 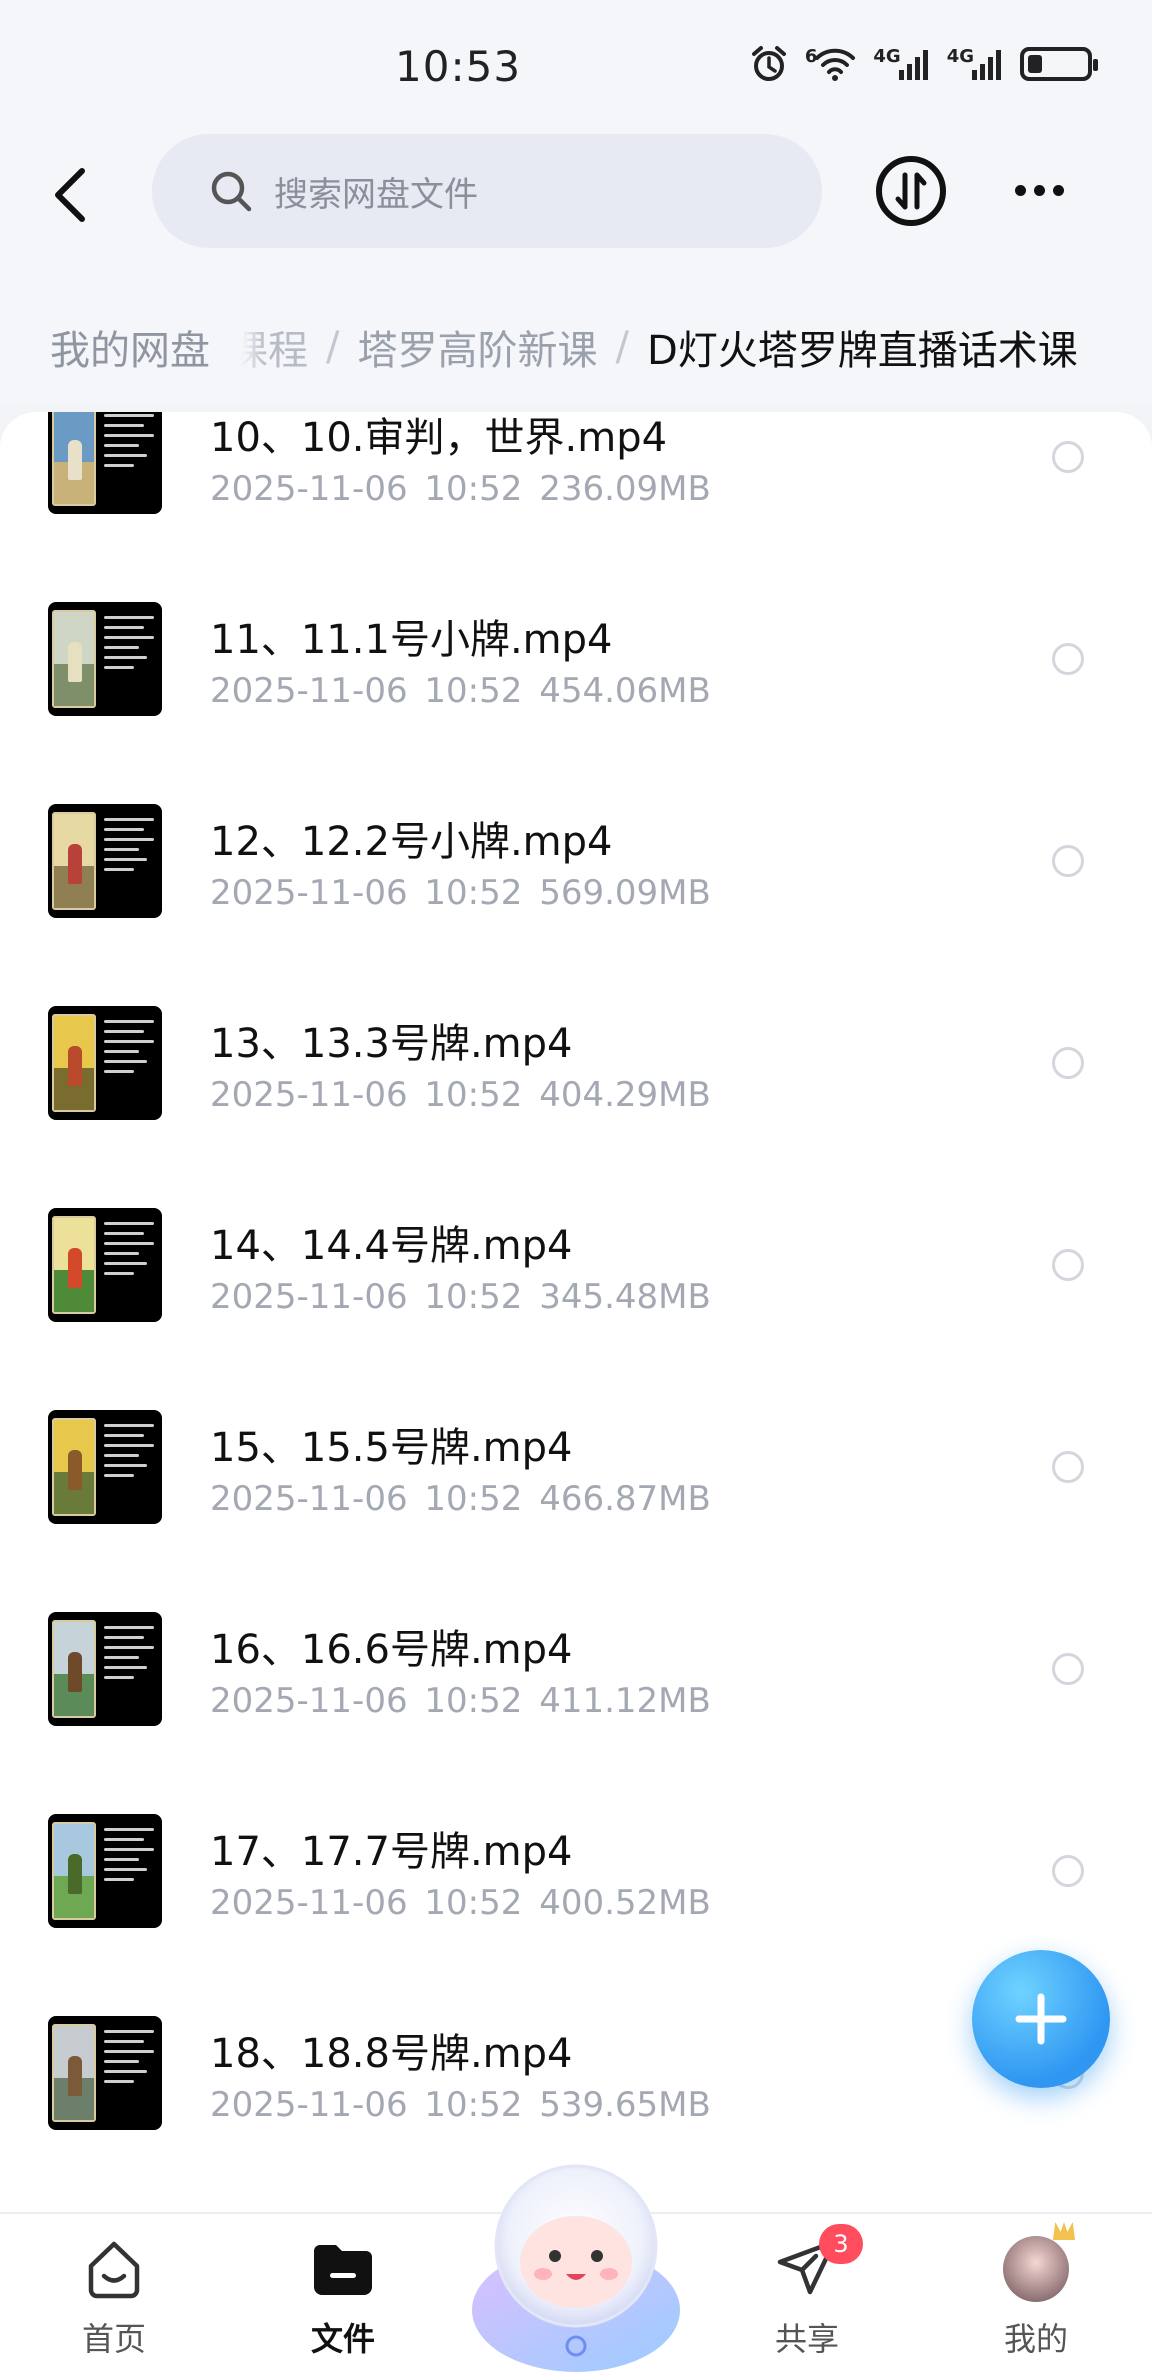 I want to click on file-meta: 2025-11-06 10:52 404.29MB, so click(x=460, y=1095).